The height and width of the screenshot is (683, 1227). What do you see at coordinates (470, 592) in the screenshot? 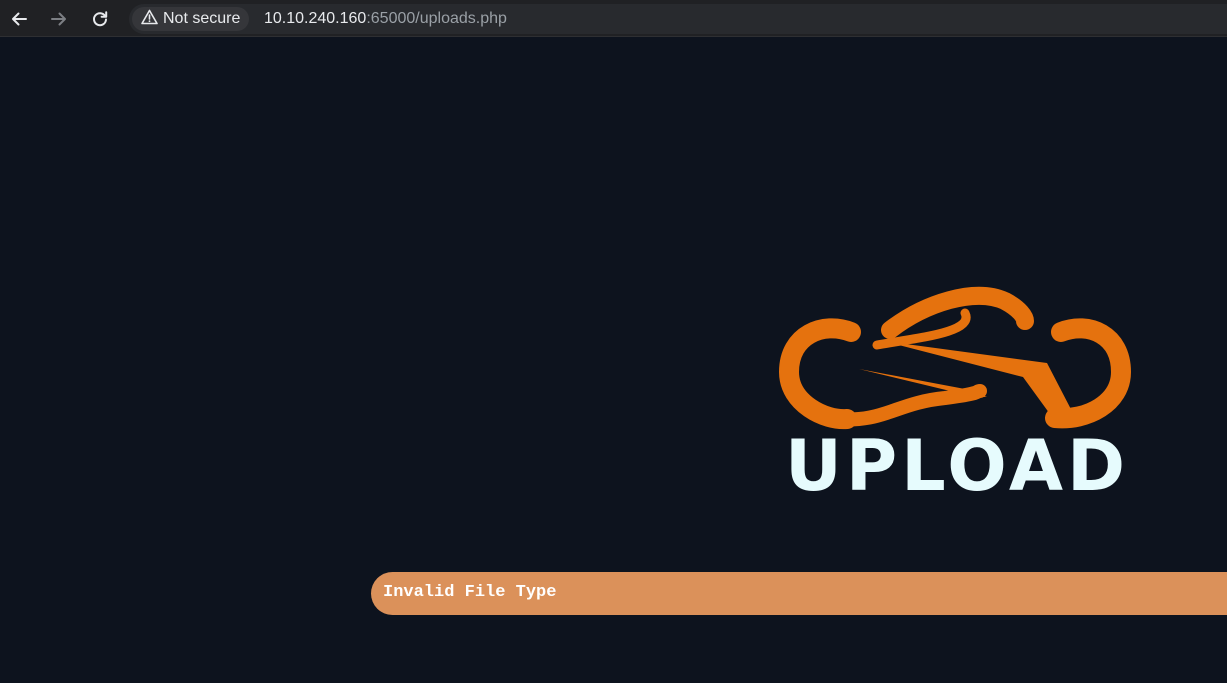
I see `alert-message: Invalid File Type` at bounding box center [470, 592].